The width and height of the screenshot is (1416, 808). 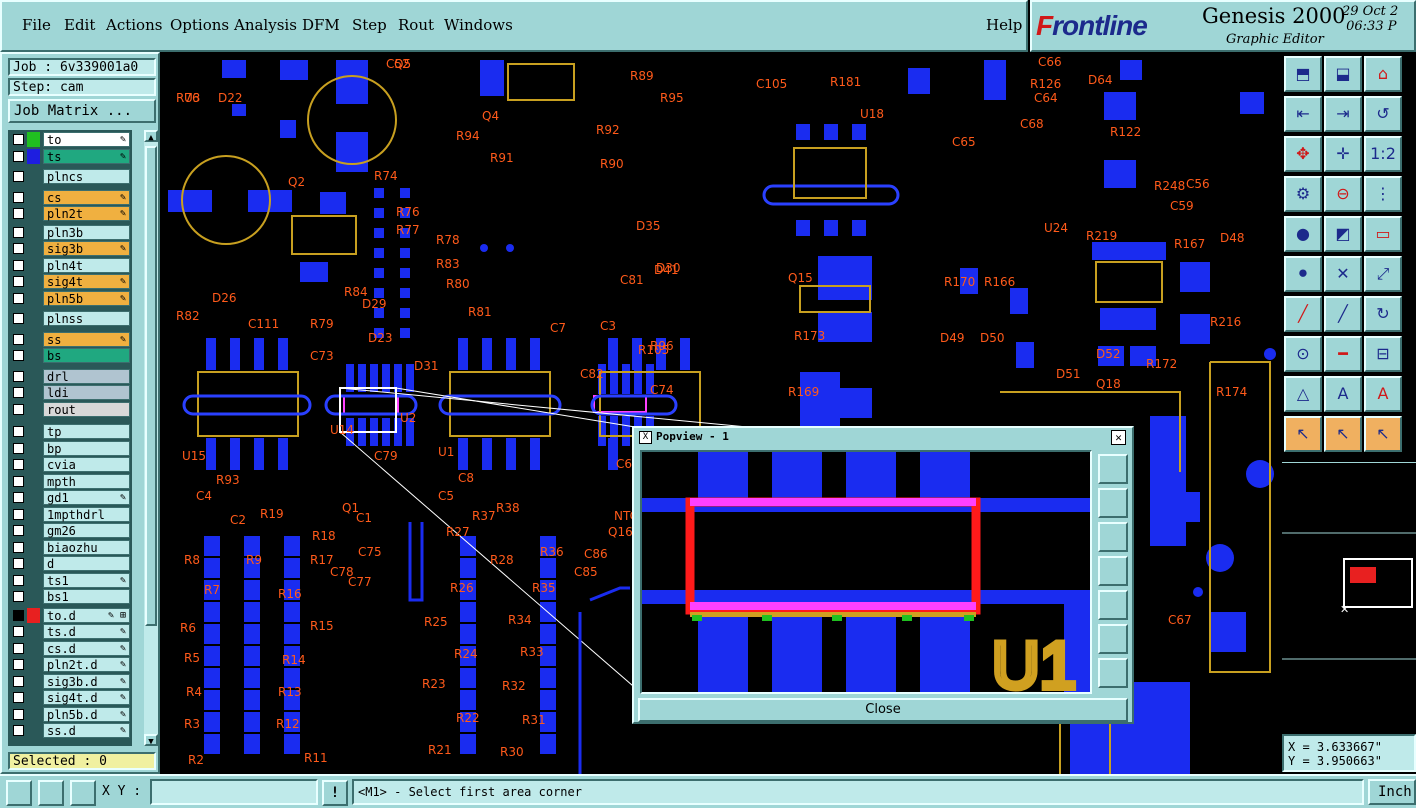 I want to click on layer-row-ts1: ts1 ✎, so click(x=71, y=580).